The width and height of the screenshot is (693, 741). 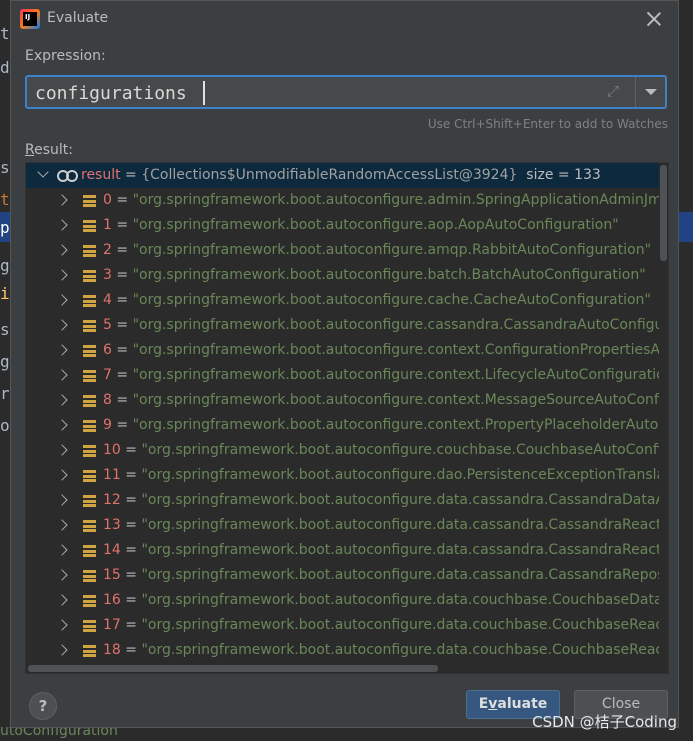 I want to click on item-index: 16, so click(x=112, y=600).